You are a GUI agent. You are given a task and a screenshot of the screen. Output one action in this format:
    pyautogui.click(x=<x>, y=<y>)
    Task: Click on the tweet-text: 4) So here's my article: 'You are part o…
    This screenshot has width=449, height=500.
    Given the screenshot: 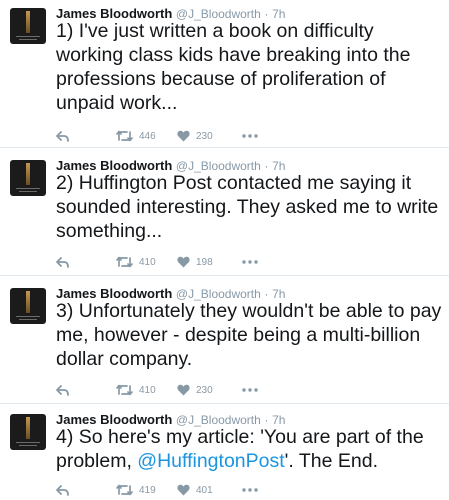 What is the action you would take?
    pyautogui.click(x=249, y=449)
    